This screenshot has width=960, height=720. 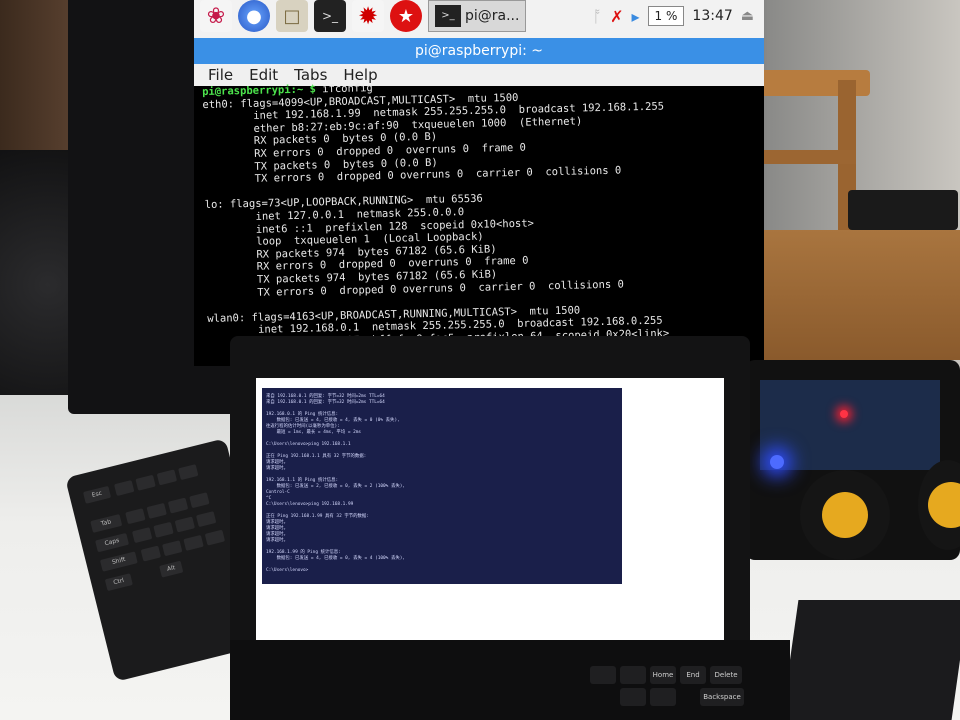 I want to click on folder-icon: □, so click(x=292, y=16).